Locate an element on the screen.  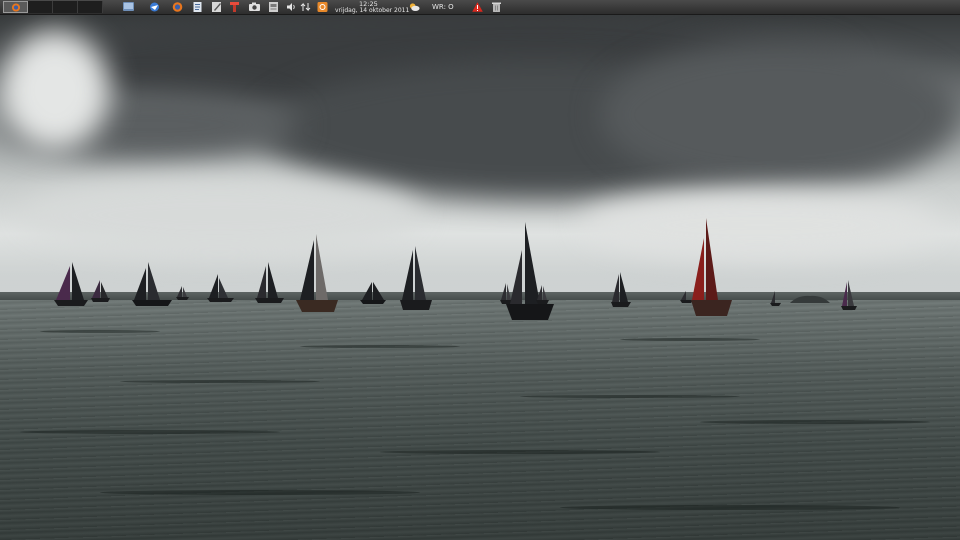
top-panel: 12:25 vrijdag, 14 oktober 2011 WR: O is located at coordinates (480, 7).